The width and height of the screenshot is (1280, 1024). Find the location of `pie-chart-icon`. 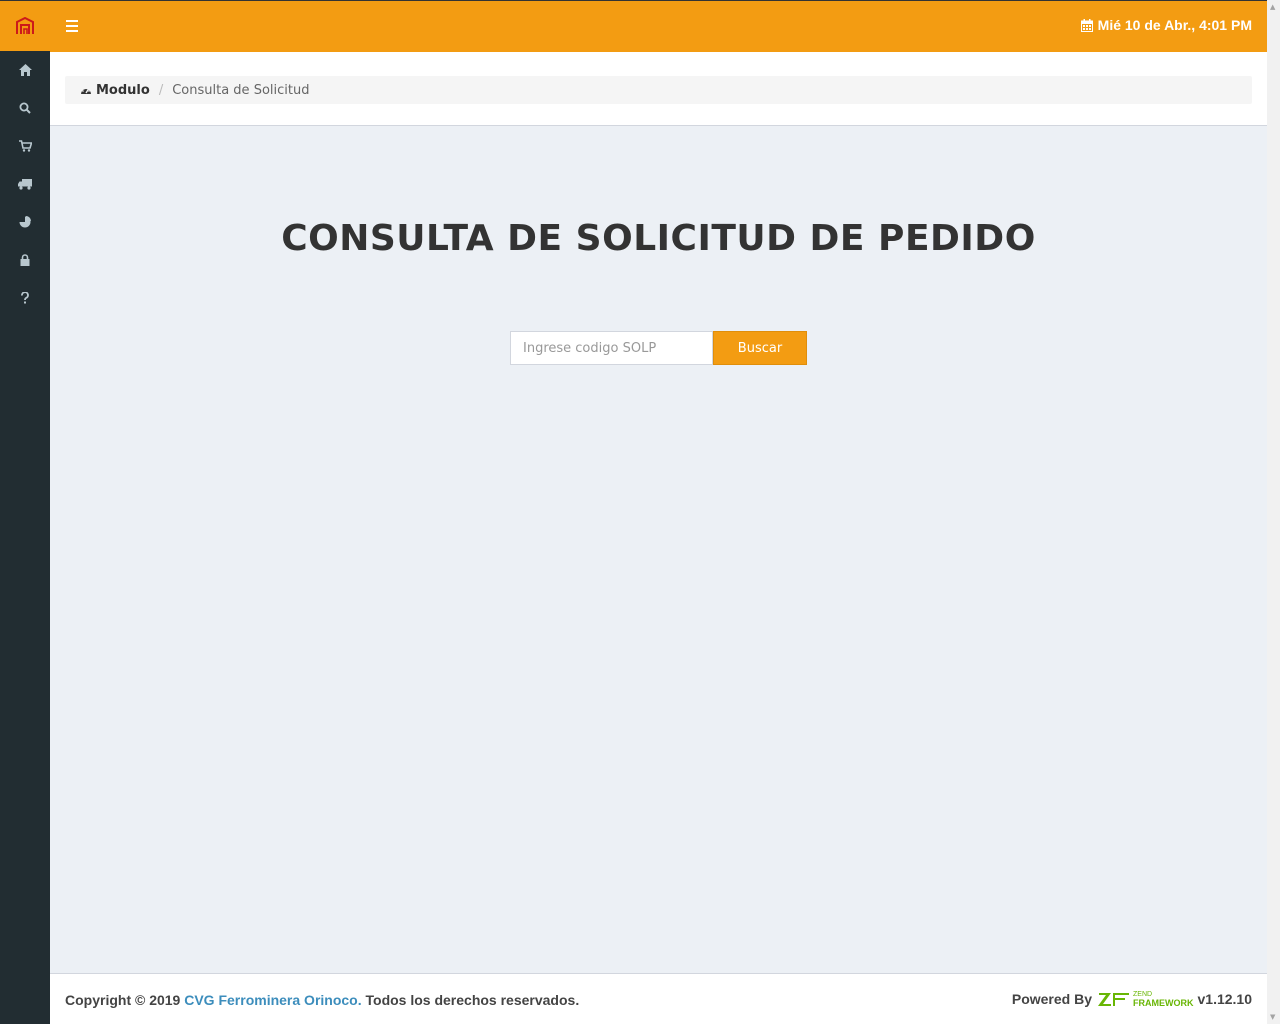

pie-chart-icon is located at coordinates (25, 222).